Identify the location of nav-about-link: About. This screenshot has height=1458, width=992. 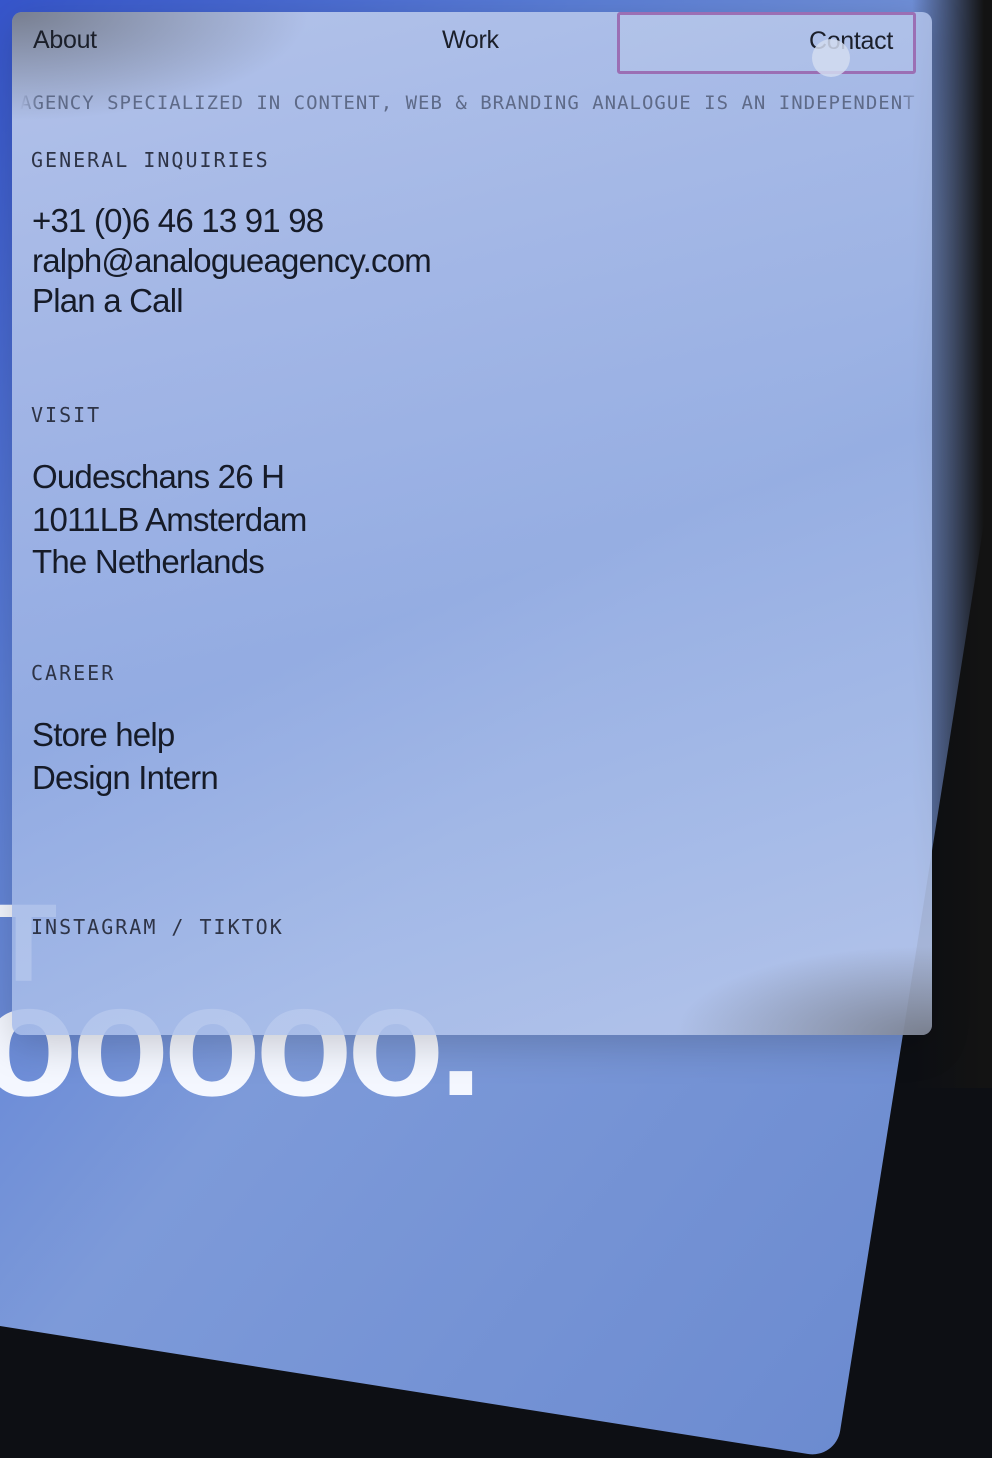
(65, 40).